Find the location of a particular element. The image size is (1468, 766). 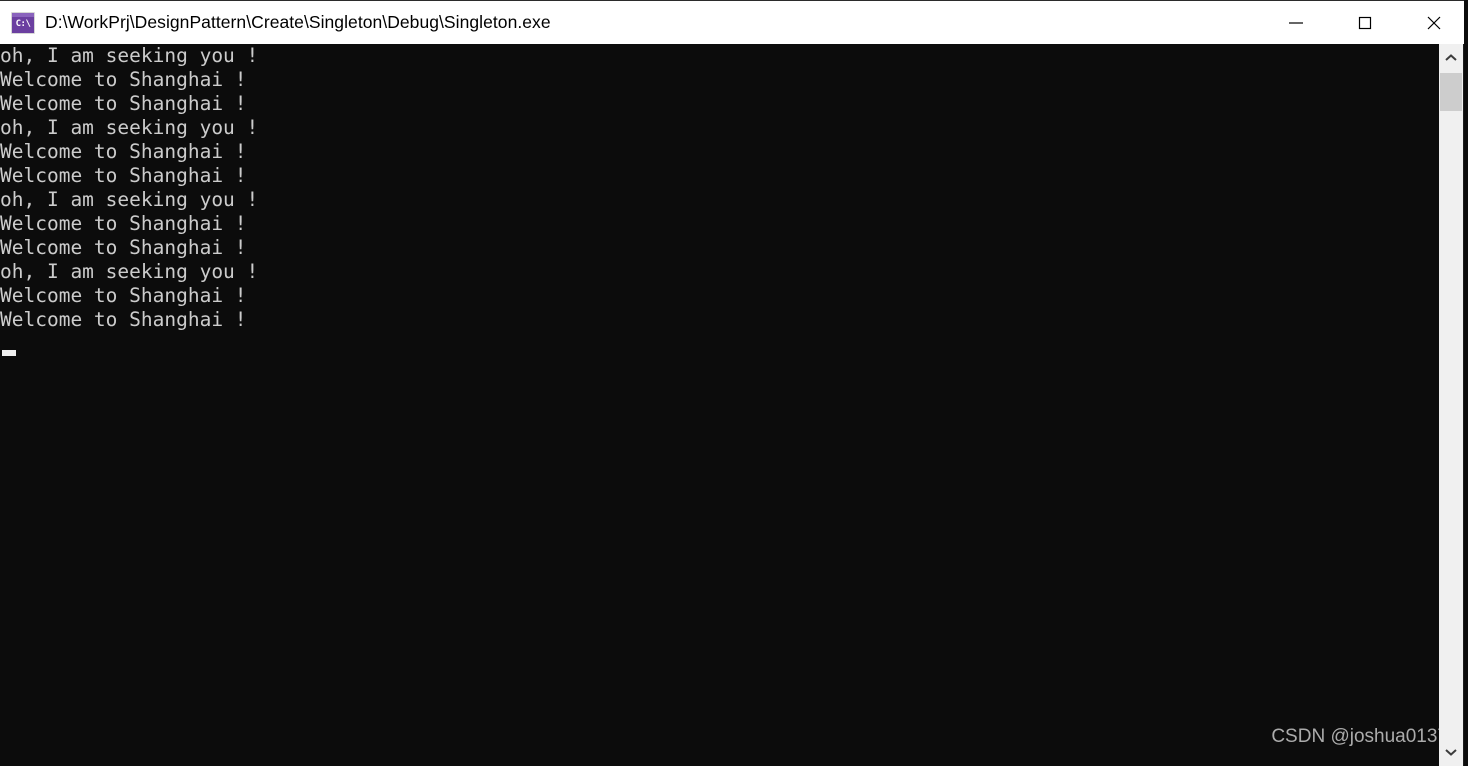

minimize-button is located at coordinates (1295, 23).